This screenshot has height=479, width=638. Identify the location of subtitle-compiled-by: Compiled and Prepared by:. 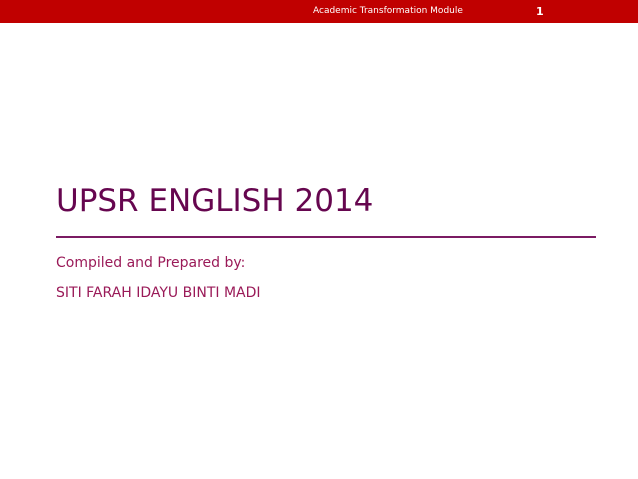
(151, 263).